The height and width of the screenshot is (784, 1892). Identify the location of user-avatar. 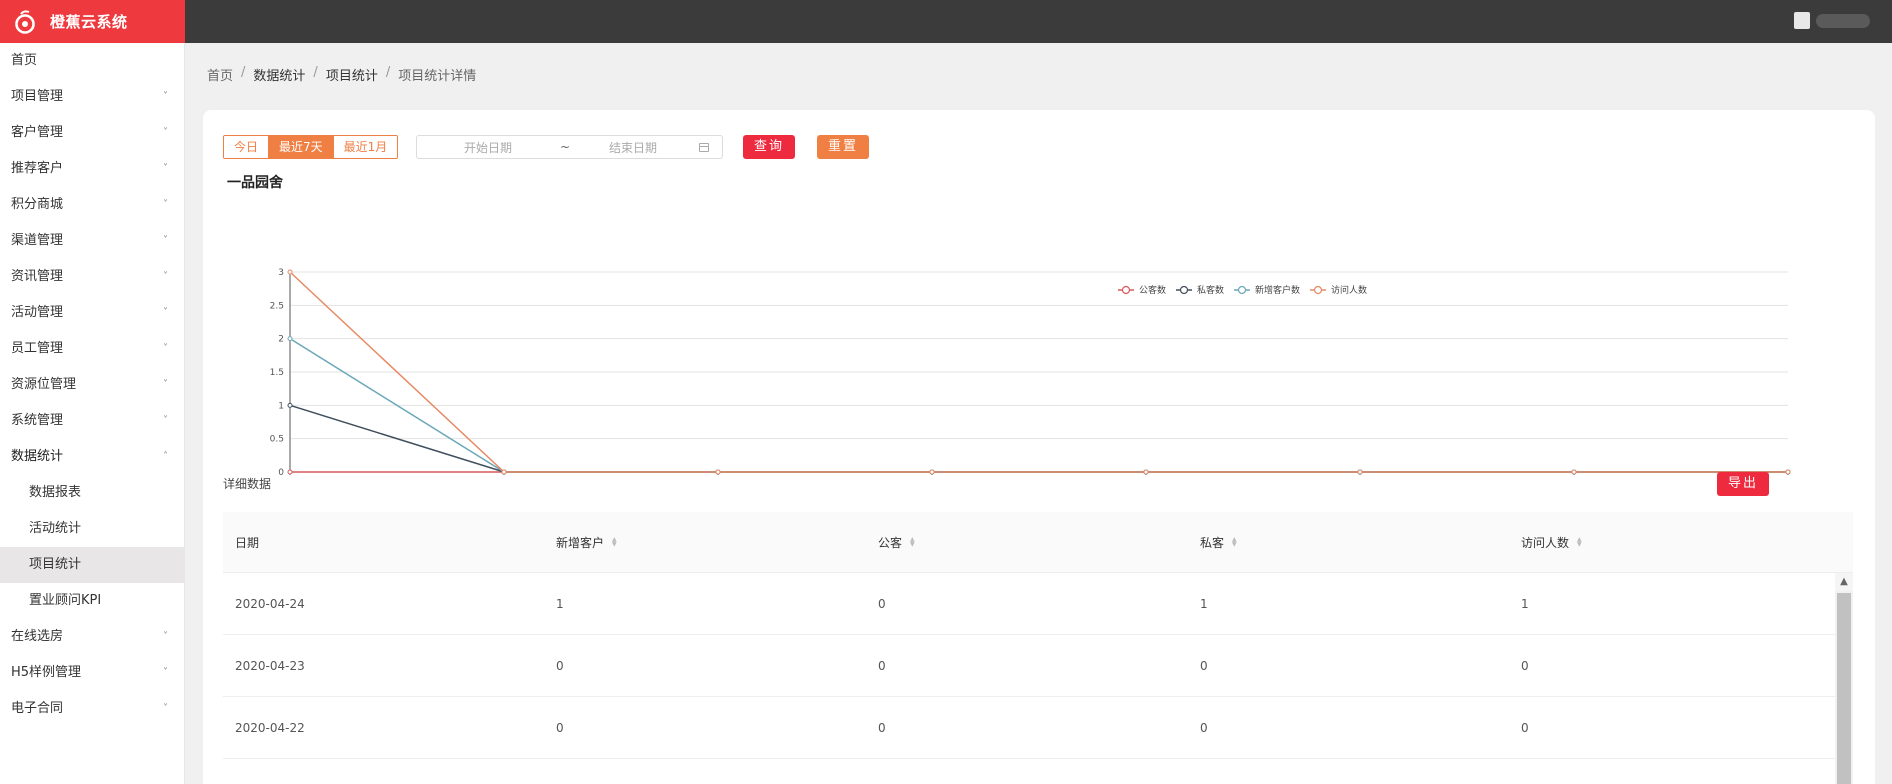
(1802, 20).